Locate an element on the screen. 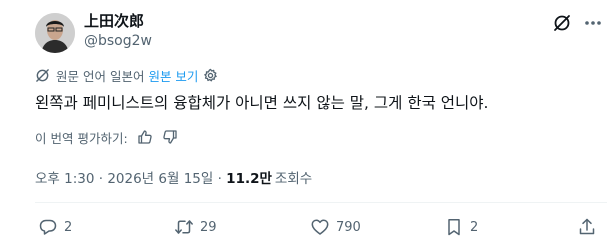 The height and width of the screenshot is (245, 607). avatar is located at coordinates (55, 33).